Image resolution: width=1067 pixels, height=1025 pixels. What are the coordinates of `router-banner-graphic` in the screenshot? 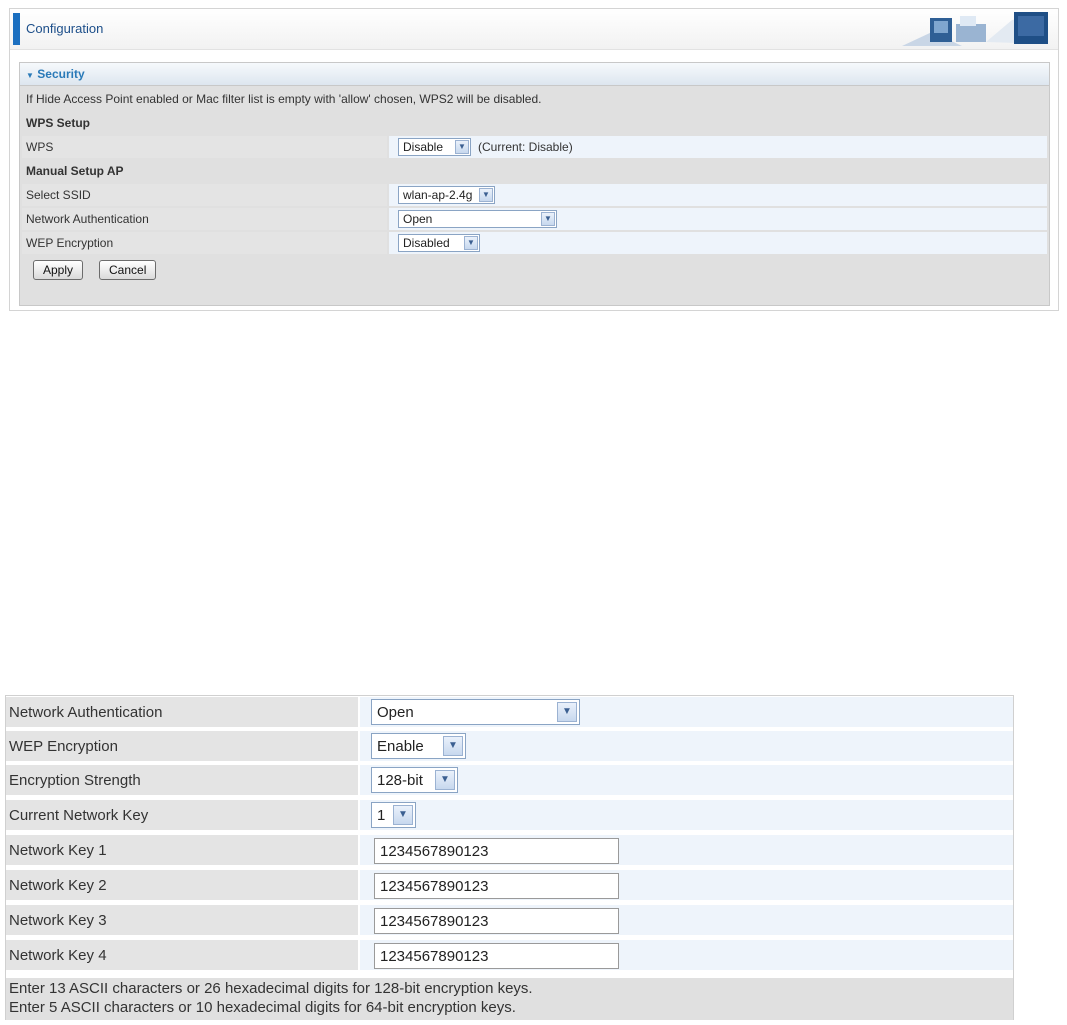 It's located at (975, 29).